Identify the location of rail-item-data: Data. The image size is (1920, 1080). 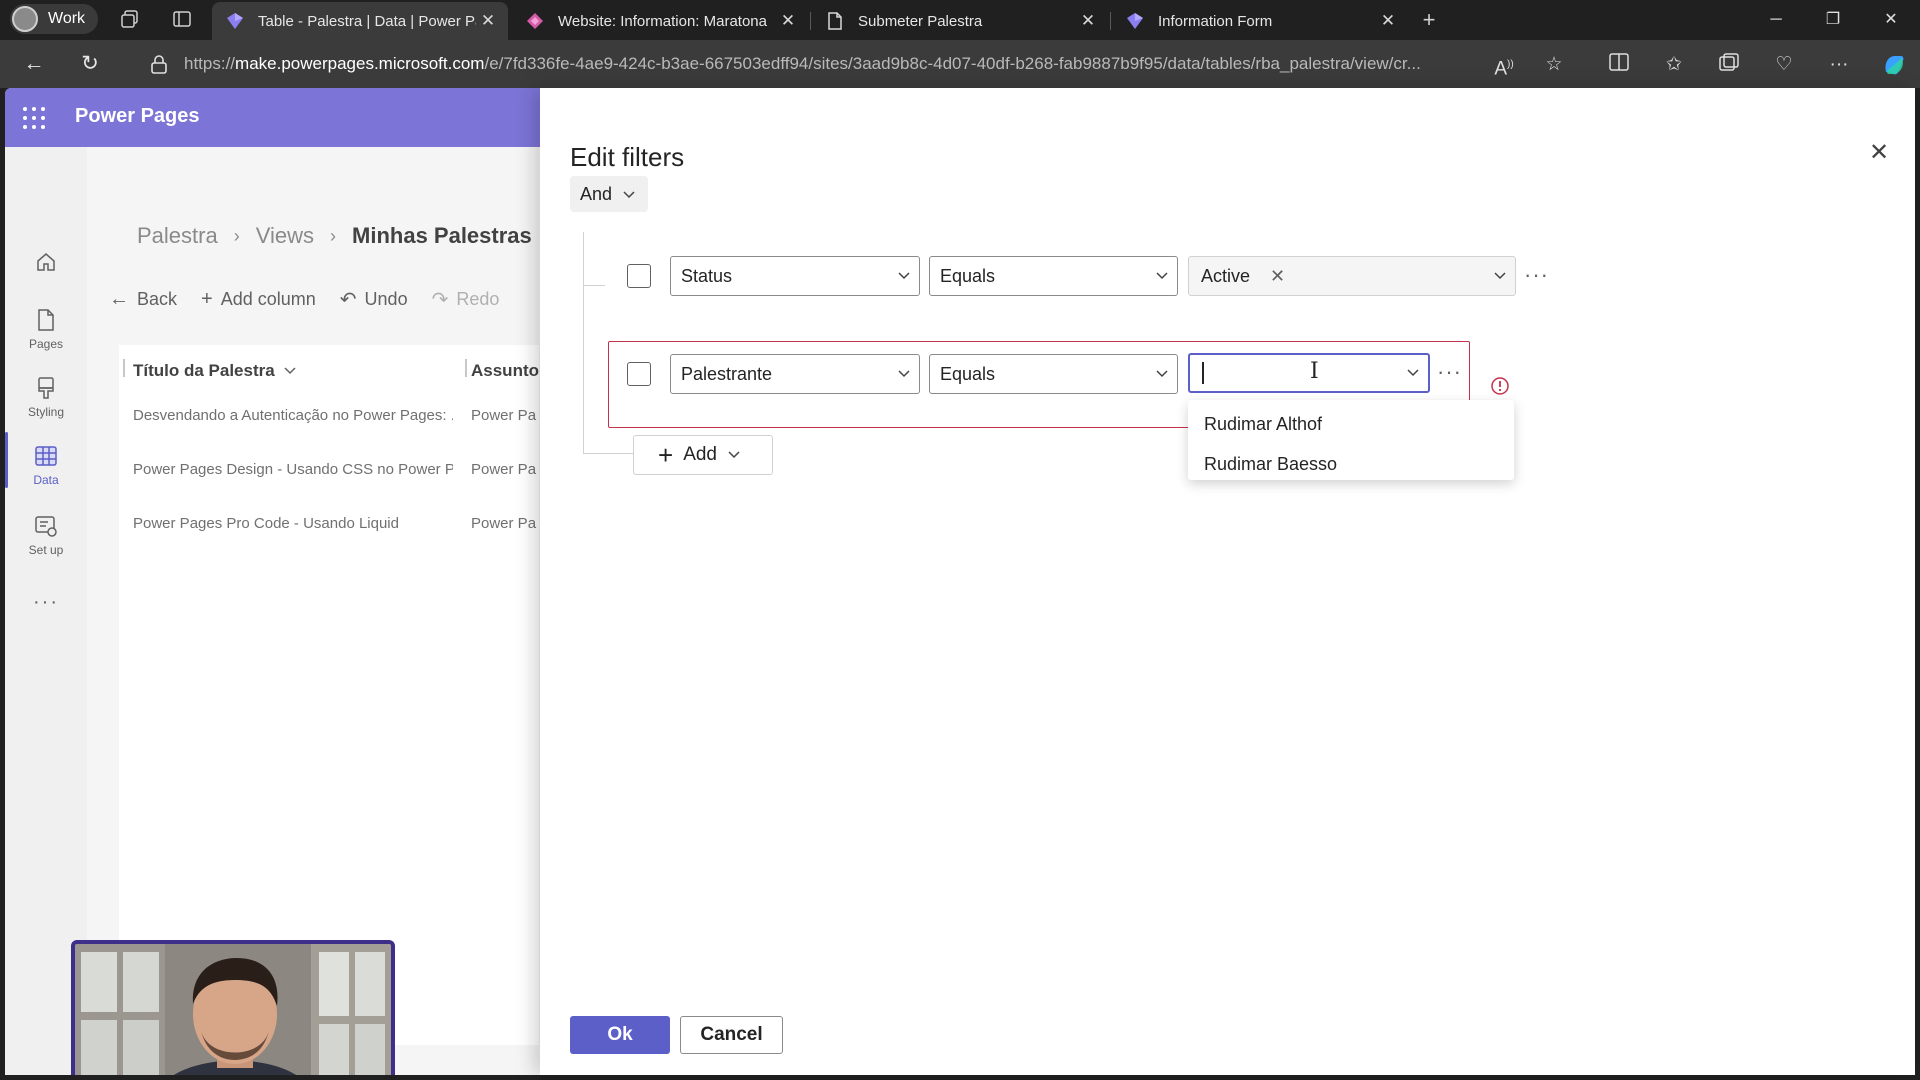
(46, 465).